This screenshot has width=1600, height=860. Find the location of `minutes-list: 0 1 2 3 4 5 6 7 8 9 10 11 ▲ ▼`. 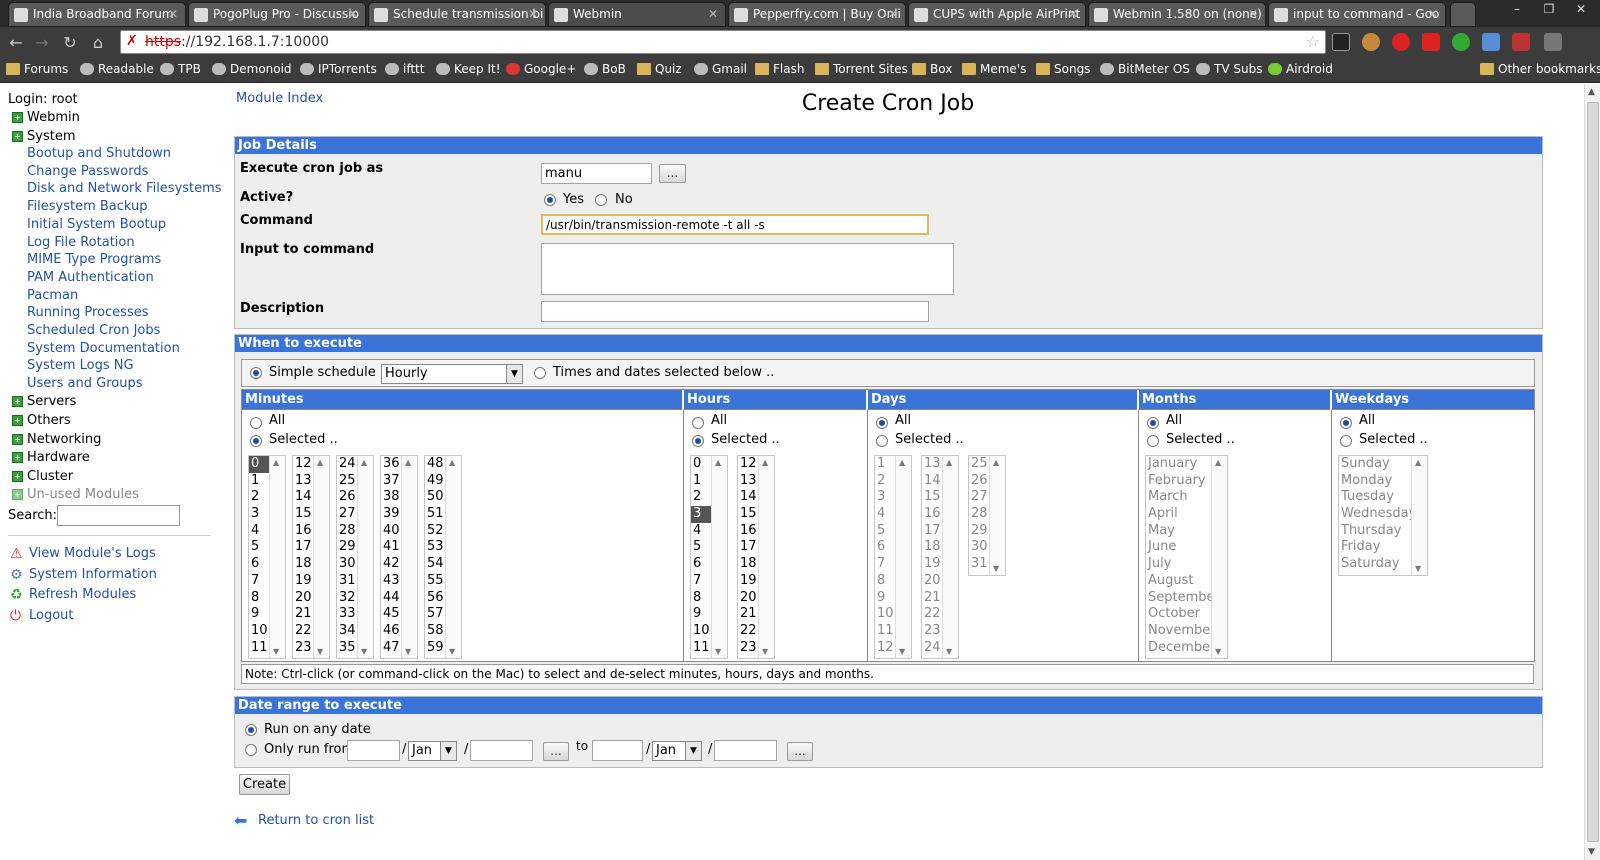

minutes-list: 0 1 2 3 4 5 6 7 8 9 10 11 ▲ ▼ is located at coordinates (267, 557).